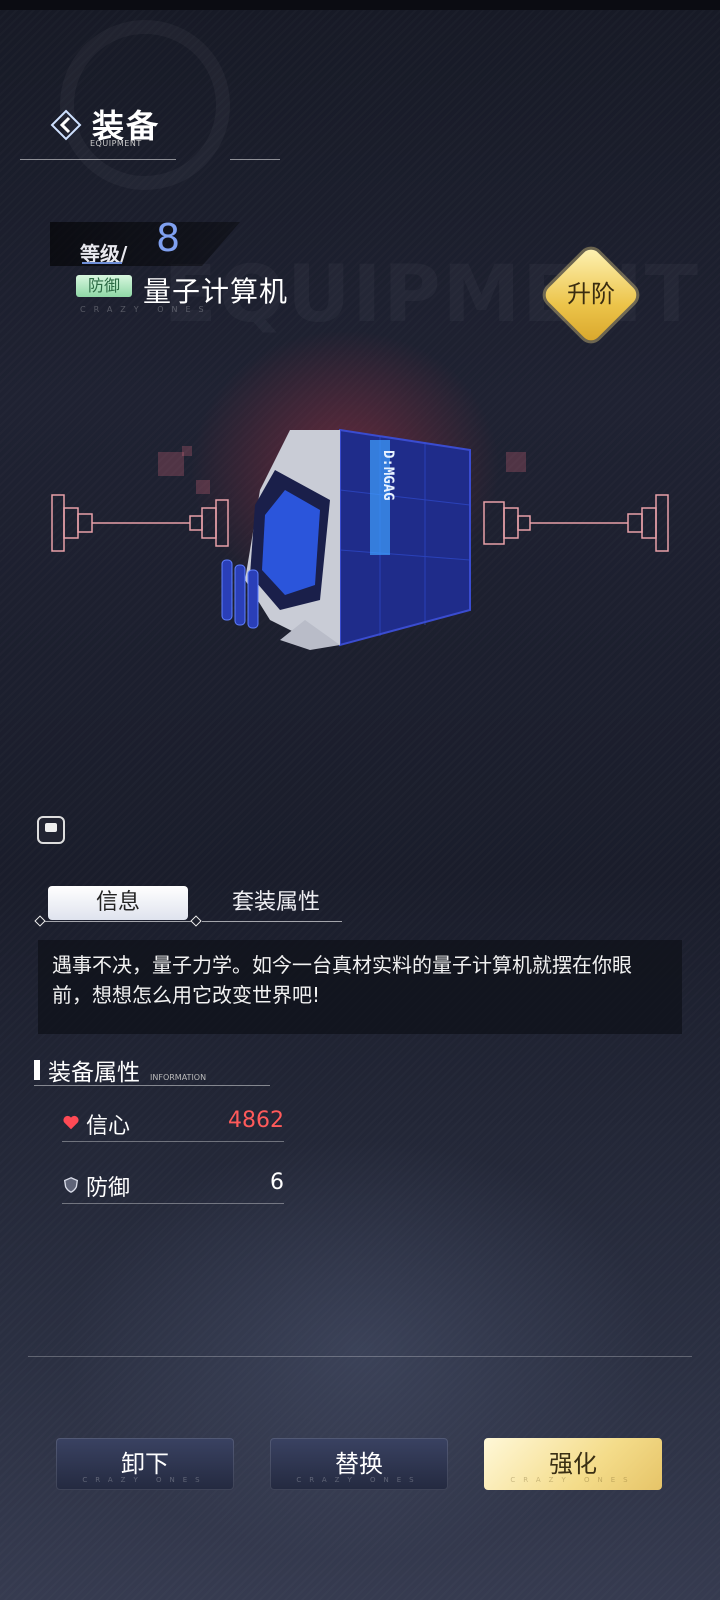 The width and height of the screenshot is (720, 1600). What do you see at coordinates (388, 475) in the screenshot?
I see `machine-logo: D:MGAG` at bounding box center [388, 475].